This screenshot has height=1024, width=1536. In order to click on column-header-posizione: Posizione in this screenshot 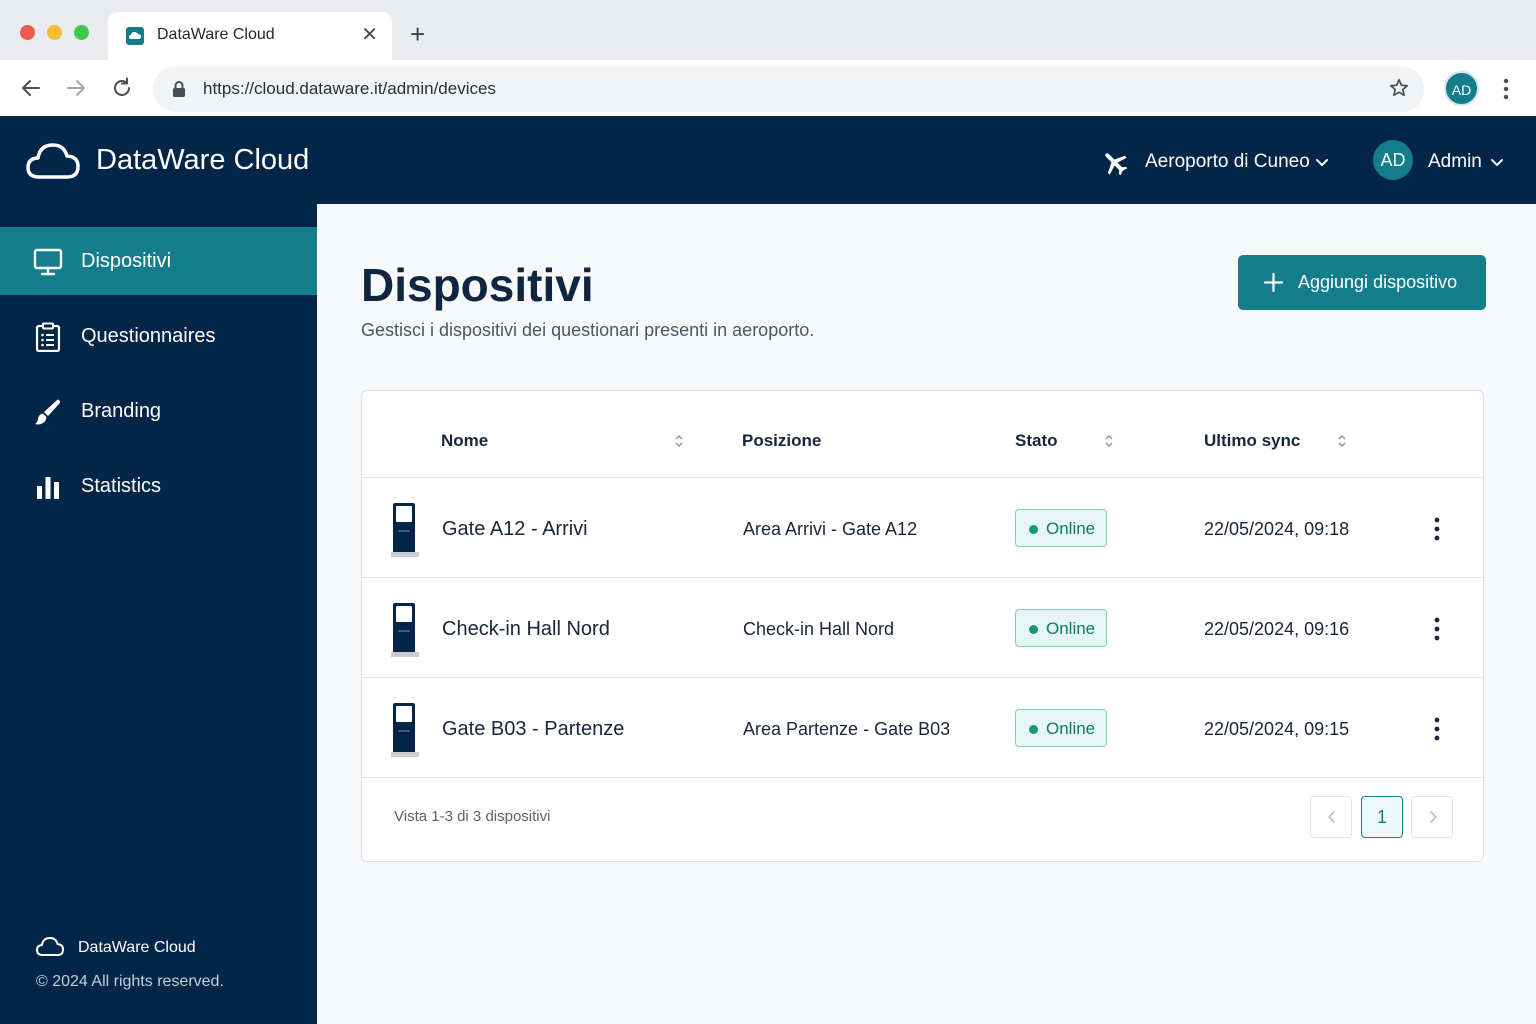, I will do `click(782, 440)`.